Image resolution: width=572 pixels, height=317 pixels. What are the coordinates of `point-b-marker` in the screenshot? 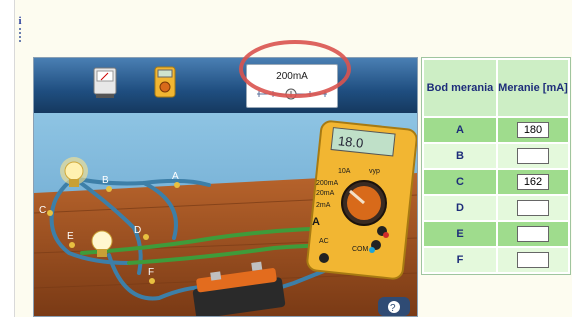 It's located at (109, 189).